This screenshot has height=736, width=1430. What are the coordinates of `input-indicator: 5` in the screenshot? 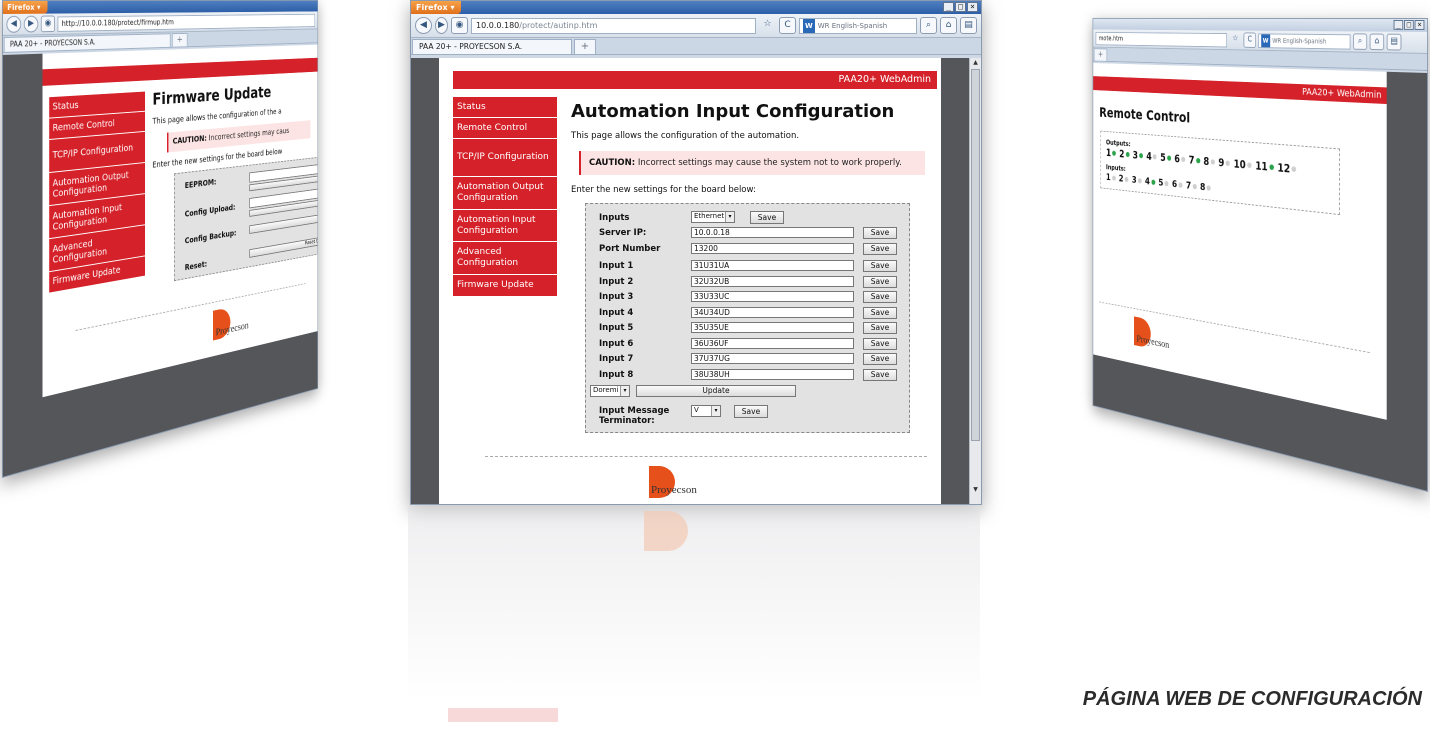 It's located at (1163, 183).